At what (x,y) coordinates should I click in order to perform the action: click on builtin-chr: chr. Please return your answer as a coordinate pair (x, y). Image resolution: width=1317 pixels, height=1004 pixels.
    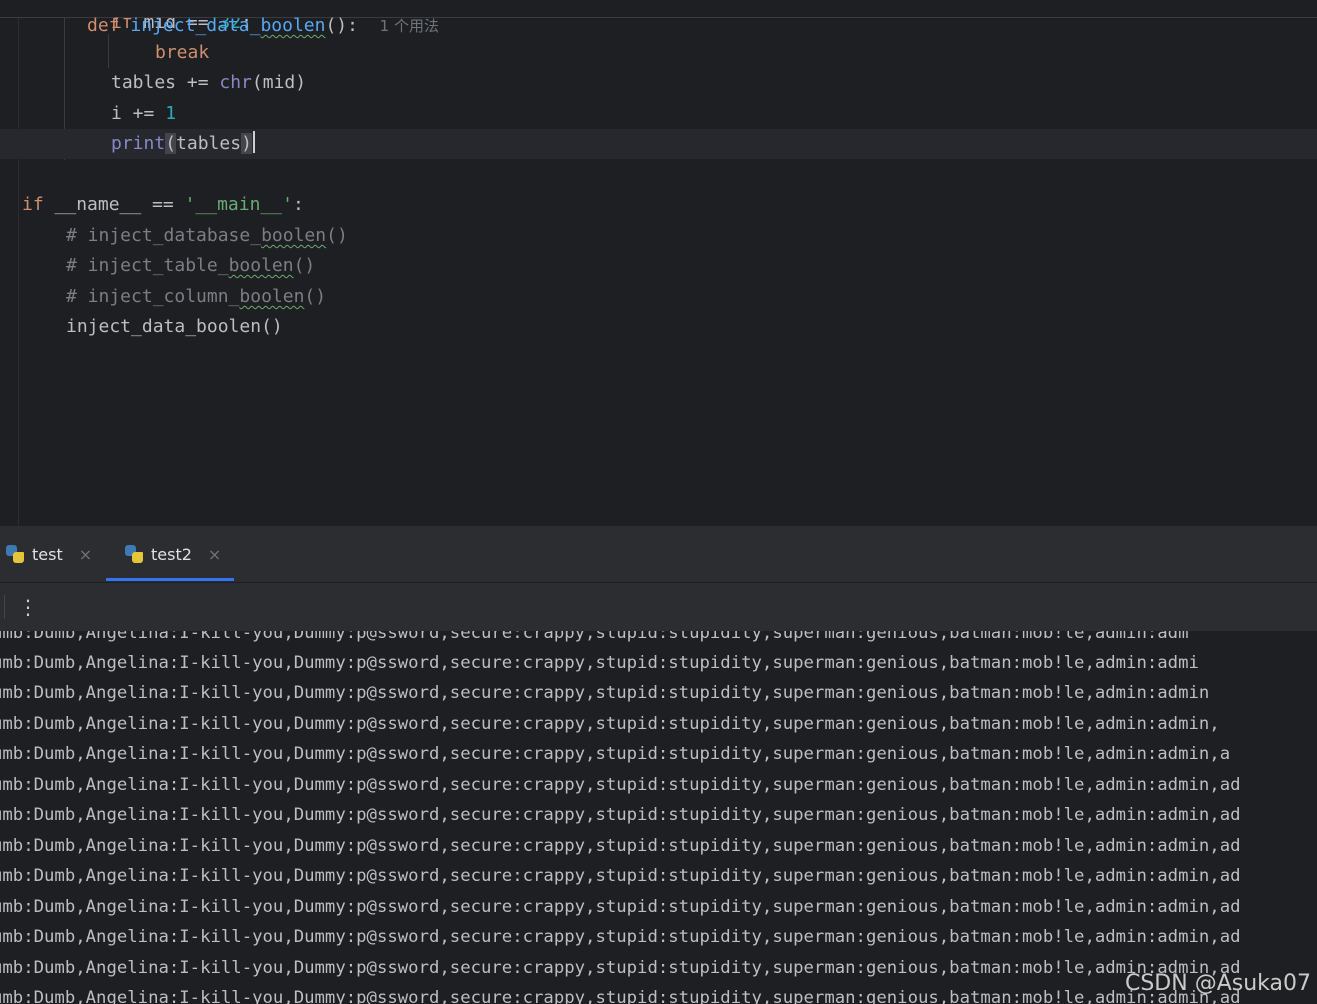
    Looking at the image, I should click on (235, 82).